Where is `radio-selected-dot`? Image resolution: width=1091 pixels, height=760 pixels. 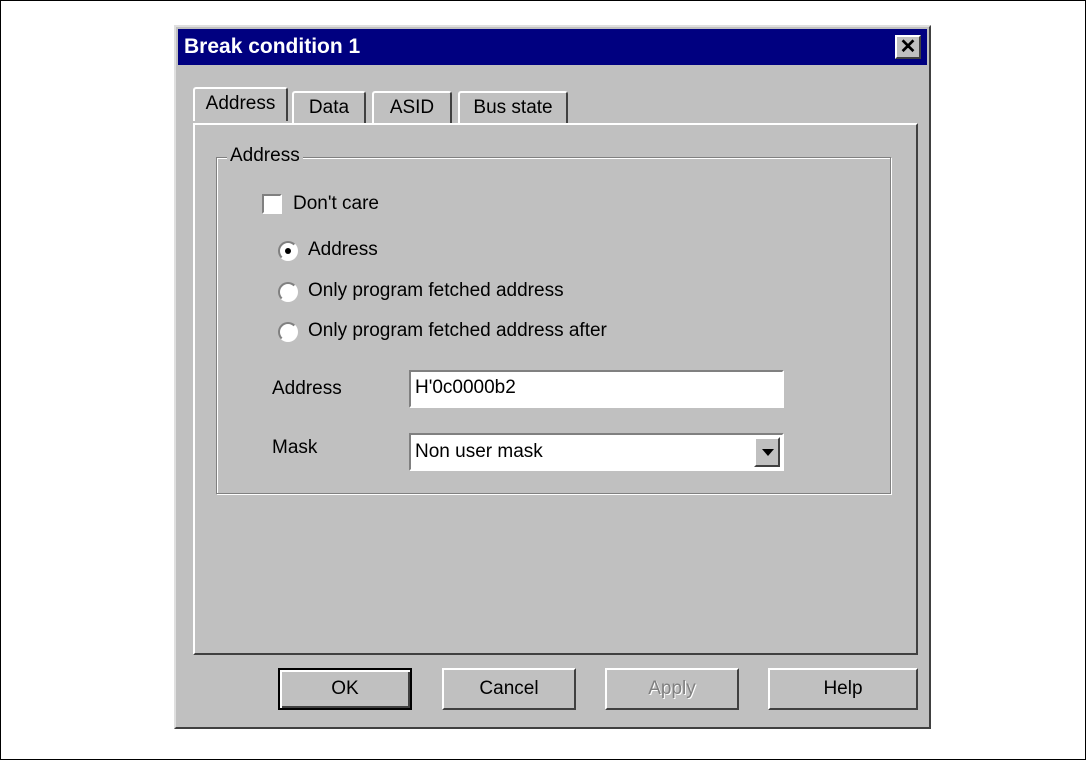
radio-selected-dot is located at coordinates (288, 251).